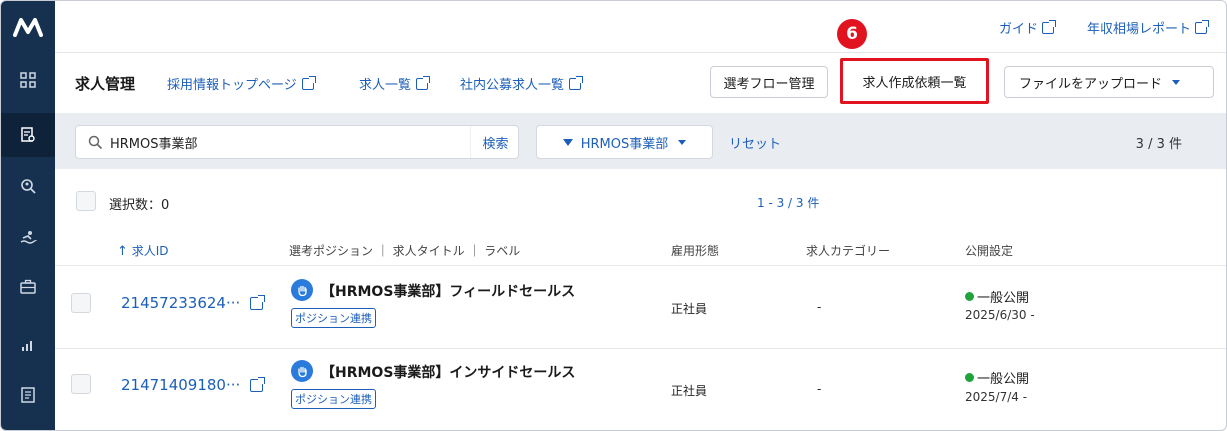  I want to click on sidebar-item-jobs, so click(28, 135).